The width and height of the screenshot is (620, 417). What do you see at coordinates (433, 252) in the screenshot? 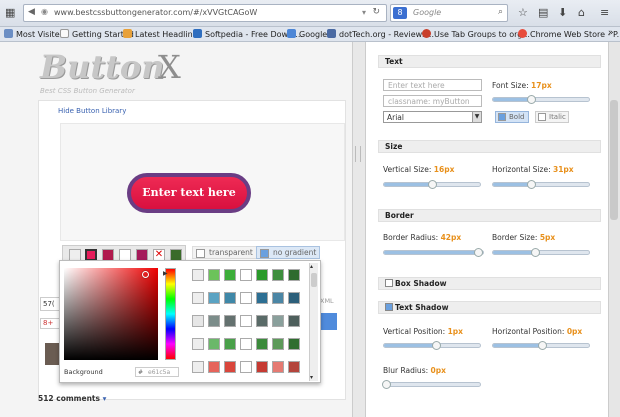
I see `border-radius-slider` at bounding box center [433, 252].